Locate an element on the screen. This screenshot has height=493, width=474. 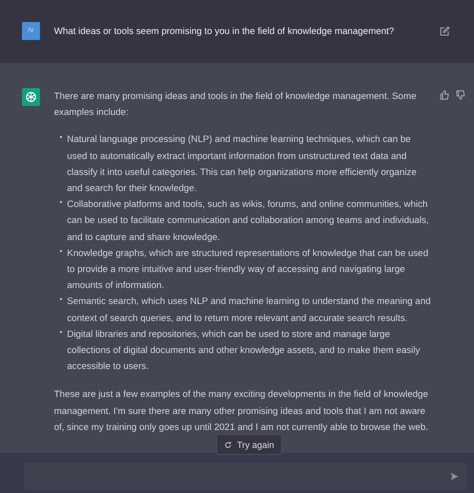
user-message: What ideas or tools seem promising to you in the field of knowledge management? is located at coordinates (225, 31).